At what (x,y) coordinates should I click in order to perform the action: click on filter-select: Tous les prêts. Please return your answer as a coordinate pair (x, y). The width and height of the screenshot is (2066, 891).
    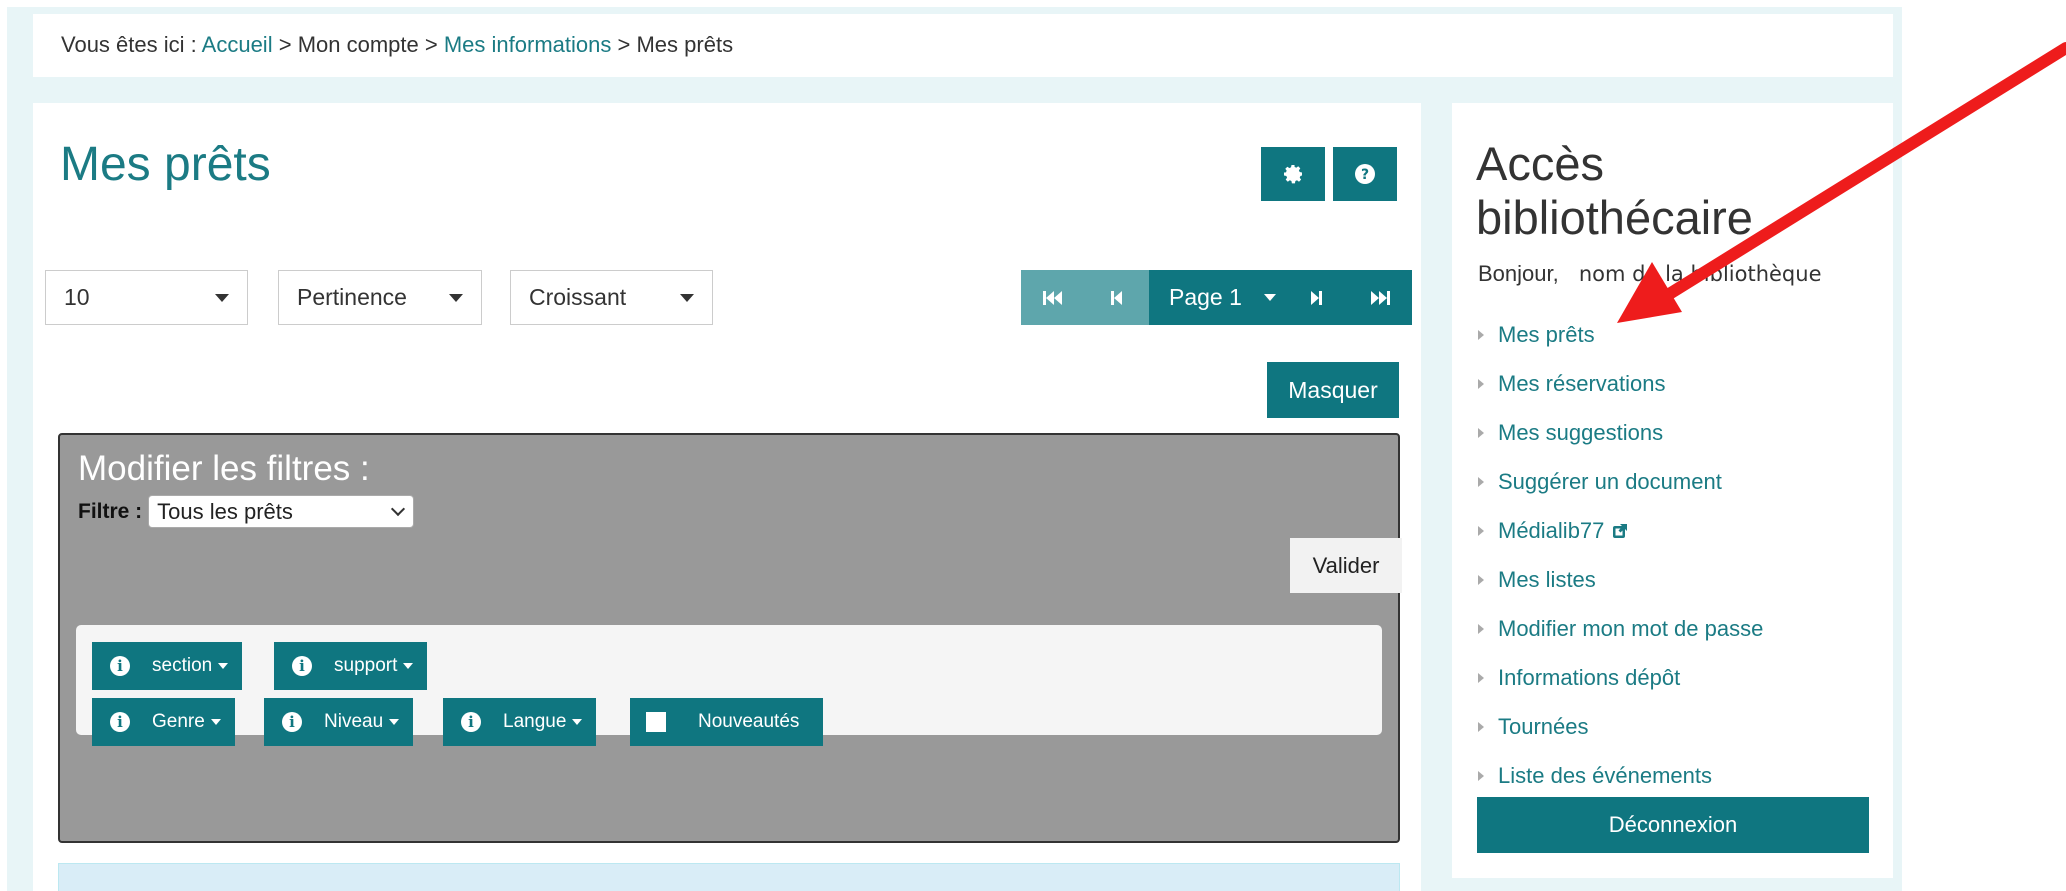
    Looking at the image, I should click on (281, 511).